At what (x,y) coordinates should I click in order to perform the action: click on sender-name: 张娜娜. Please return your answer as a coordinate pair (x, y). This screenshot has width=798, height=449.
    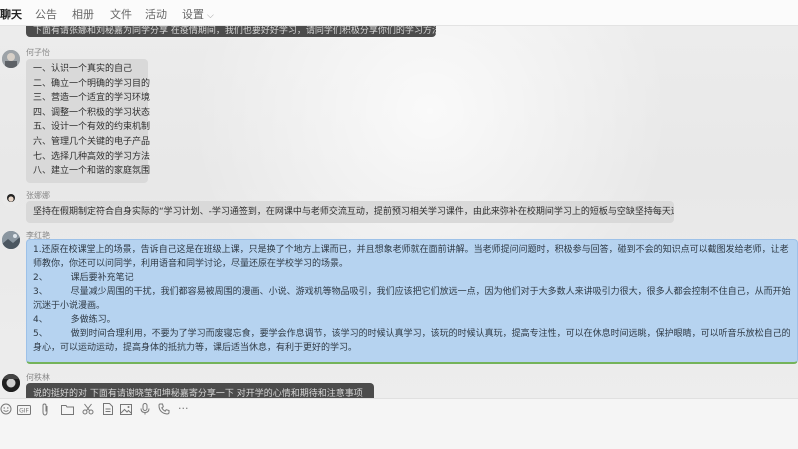
    Looking at the image, I should click on (38, 195).